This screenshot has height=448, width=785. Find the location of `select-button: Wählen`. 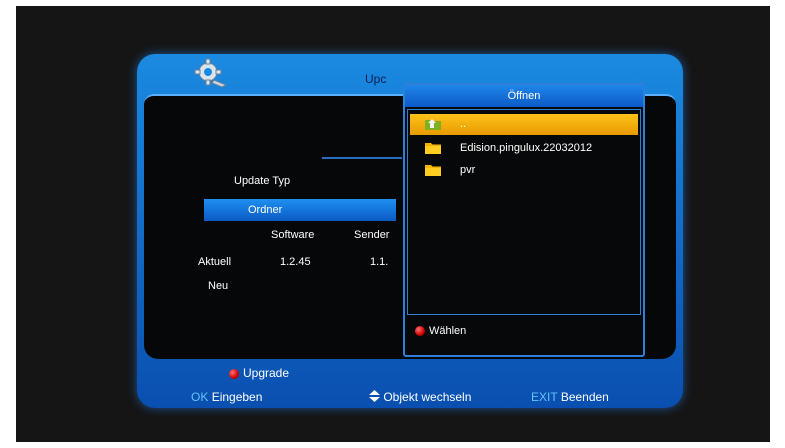

select-button: Wählen is located at coordinates (440, 331).